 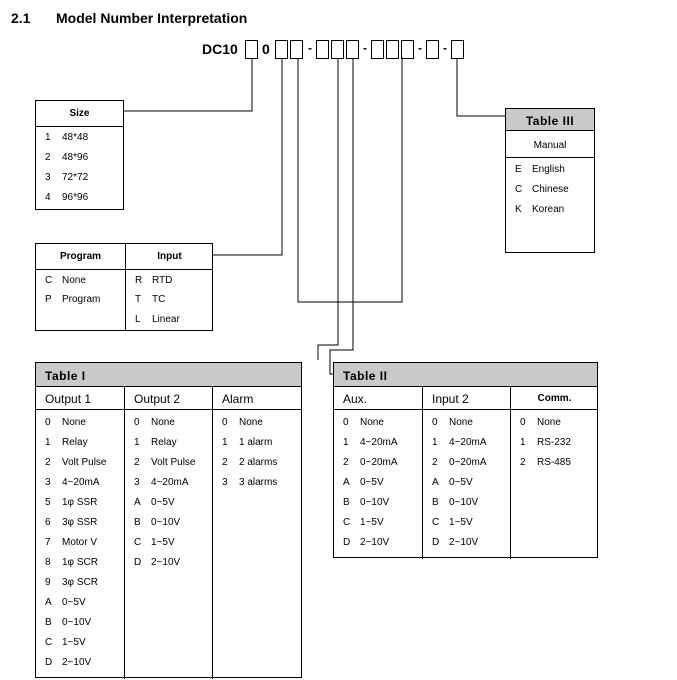 I want to click on manual-header: Manual, so click(x=550, y=145).